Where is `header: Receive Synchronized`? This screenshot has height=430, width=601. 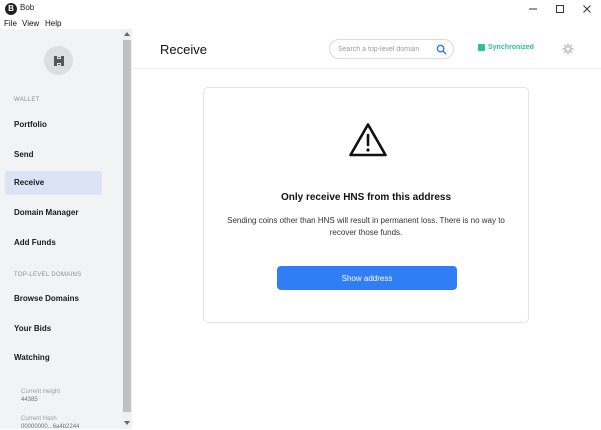
header: Receive Synchronized is located at coordinates (366, 49).